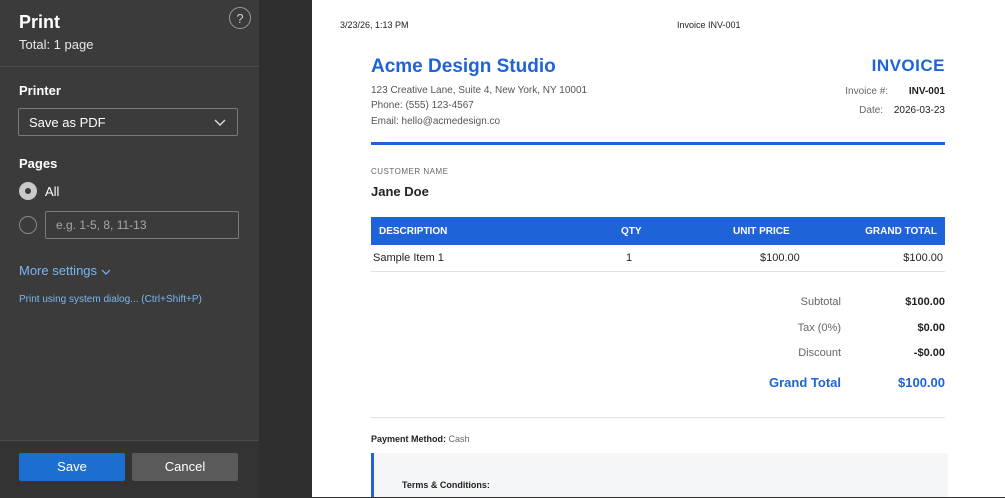 The width and height of the screenshot is (1005, 498). I want to click on footer-divider, so click(658, 417).